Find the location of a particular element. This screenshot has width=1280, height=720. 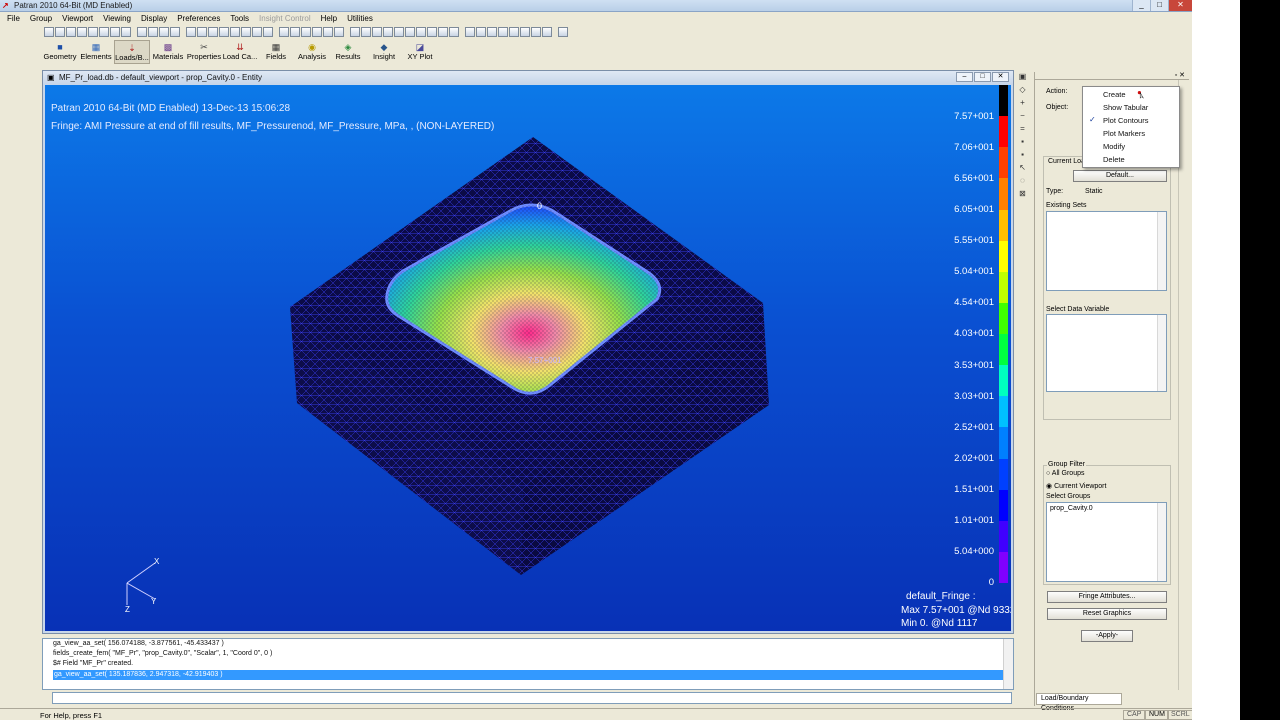

app-geometry-button: ■ Geometry is located at coordinates (60, 52).